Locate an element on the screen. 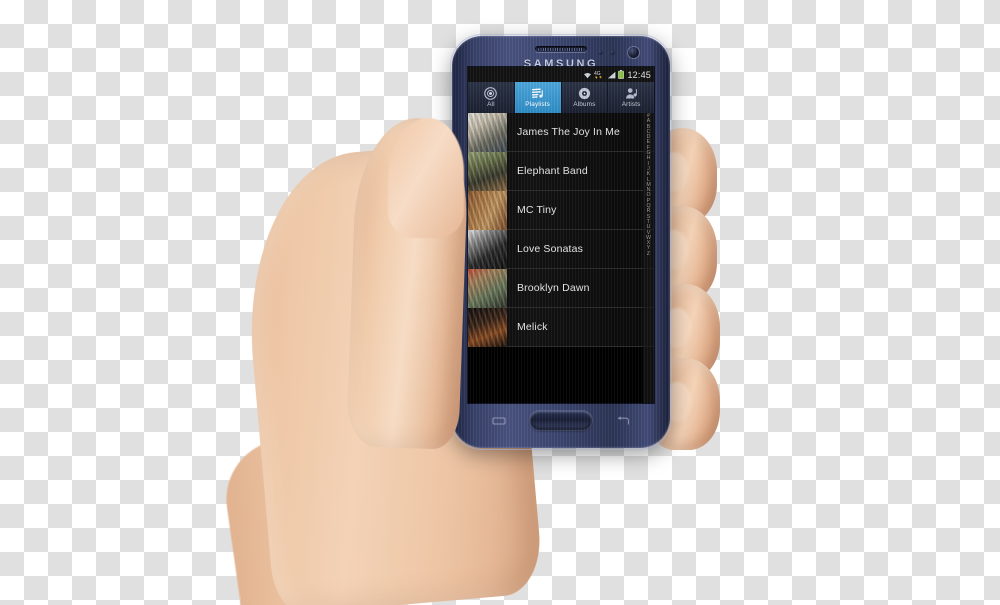 The height and width of the screenshot is (605, 1000). list-item: Elephant Band is located at coordinates (561, 171).